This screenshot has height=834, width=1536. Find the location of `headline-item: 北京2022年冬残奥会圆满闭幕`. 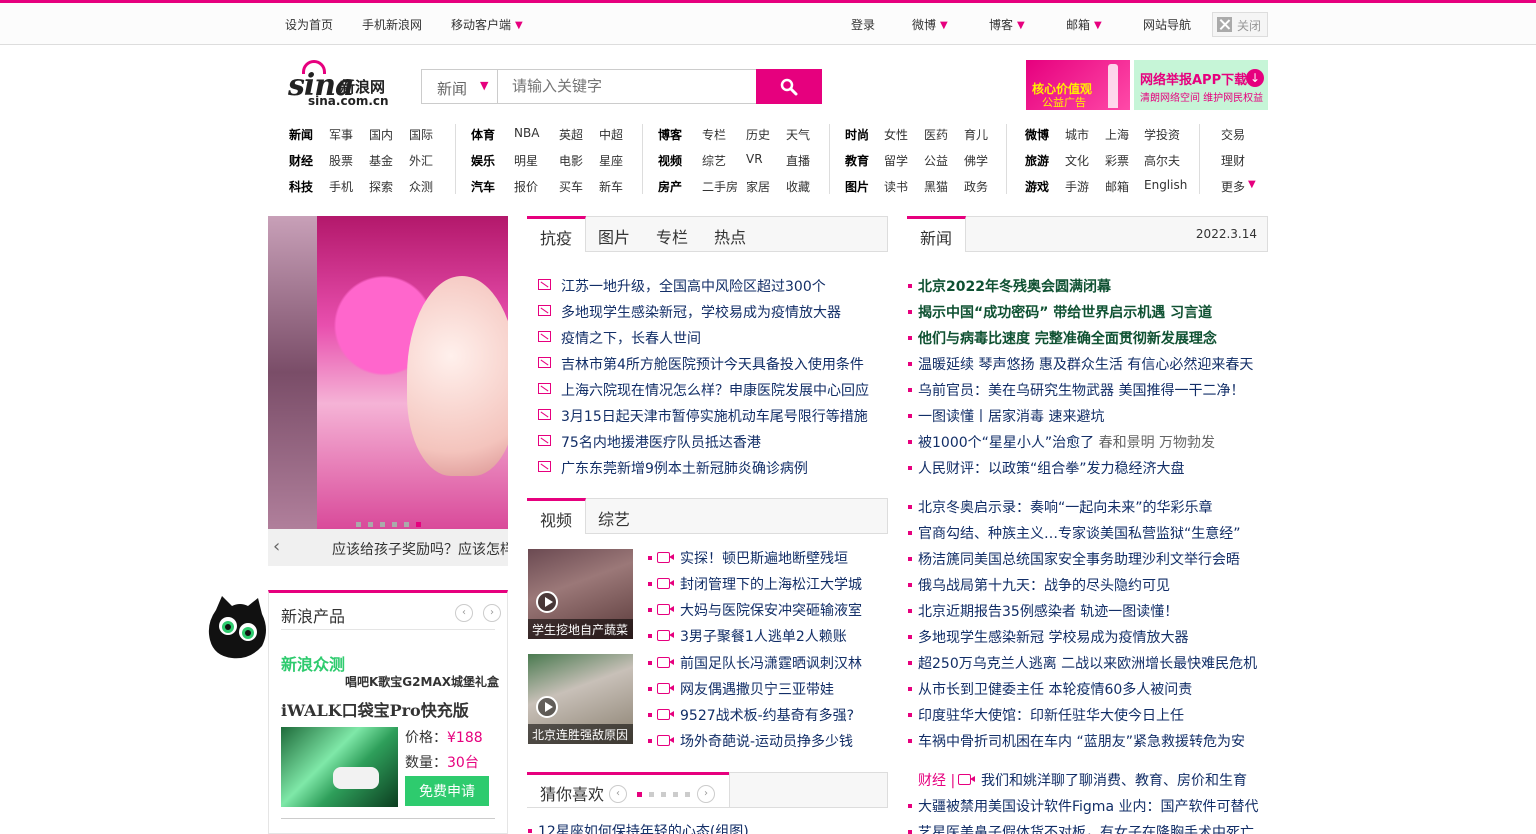

headline-item: 北京2022年冬残奥会圆满闭幕 is located at coordinates (1014, 286).